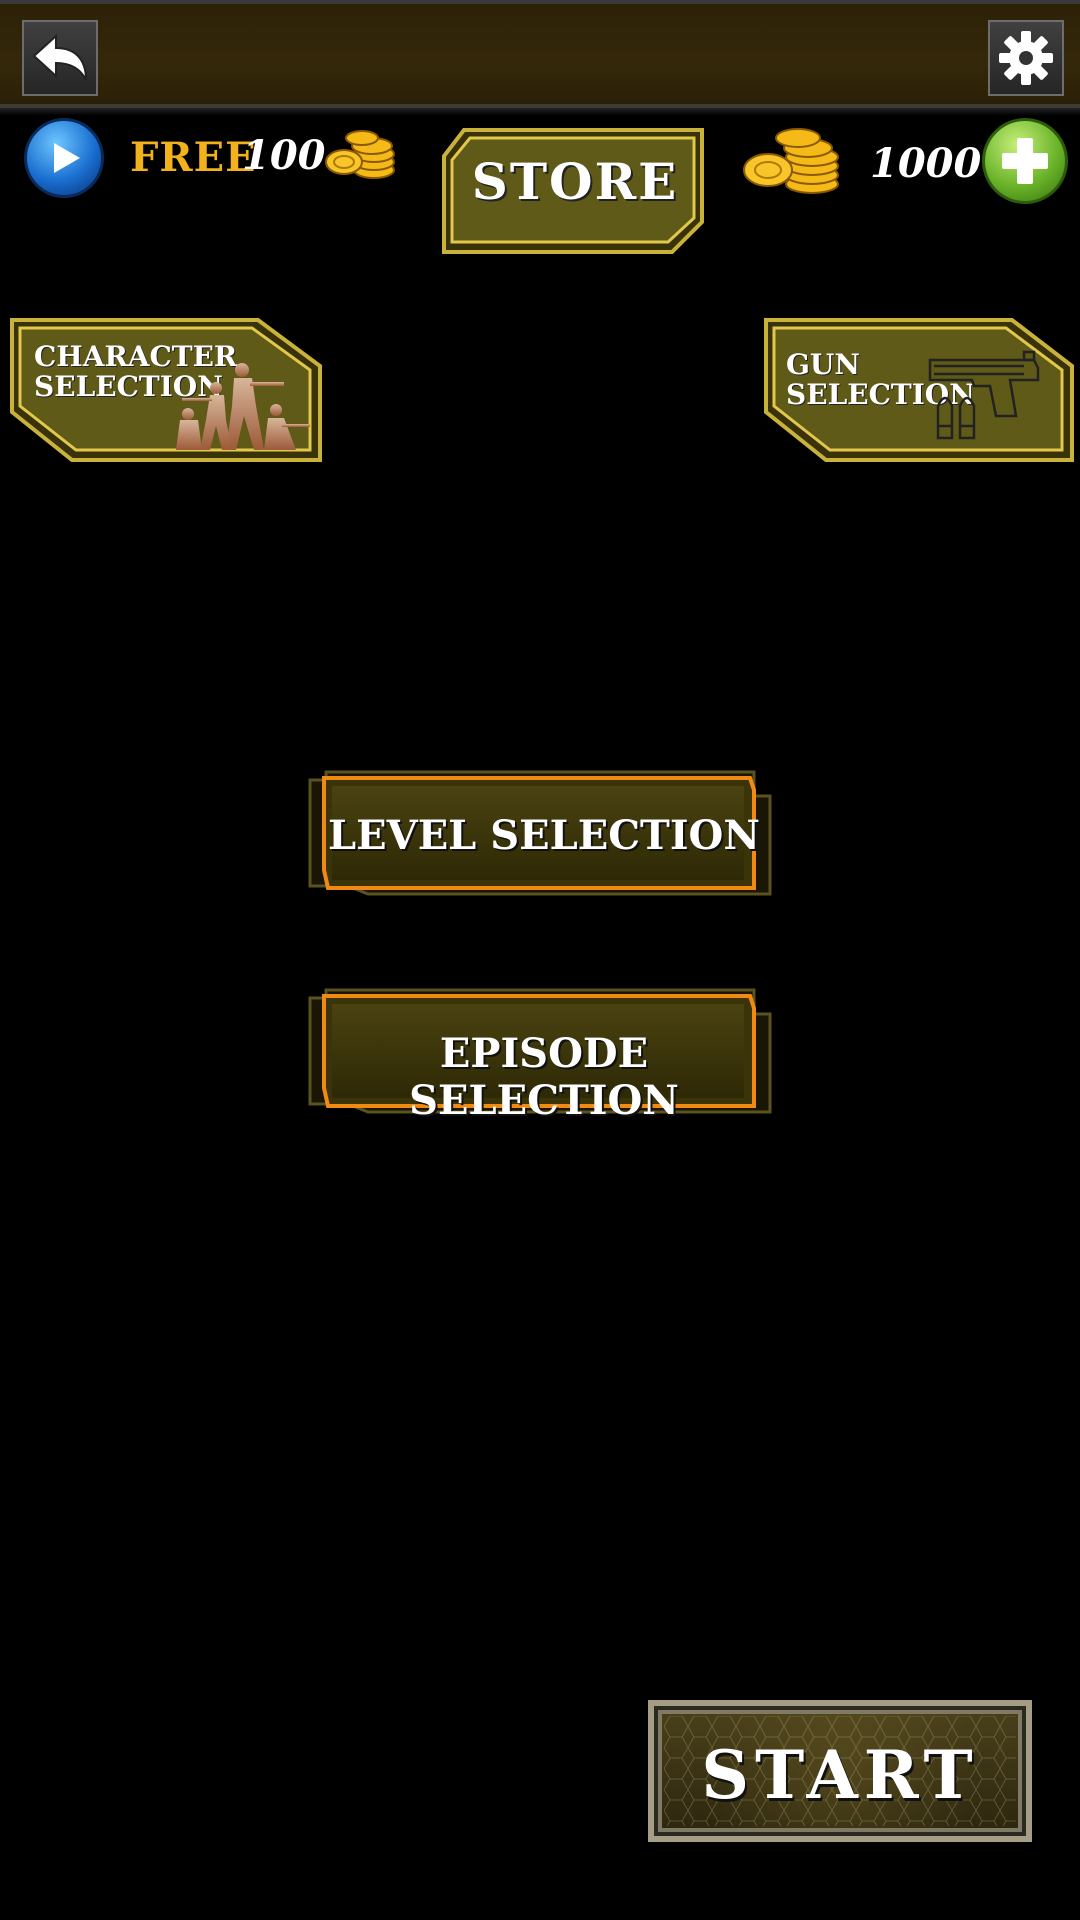 This screenshot has width=1080, height=1920. I want to click on free-coins-play-button, so click(64, 158).